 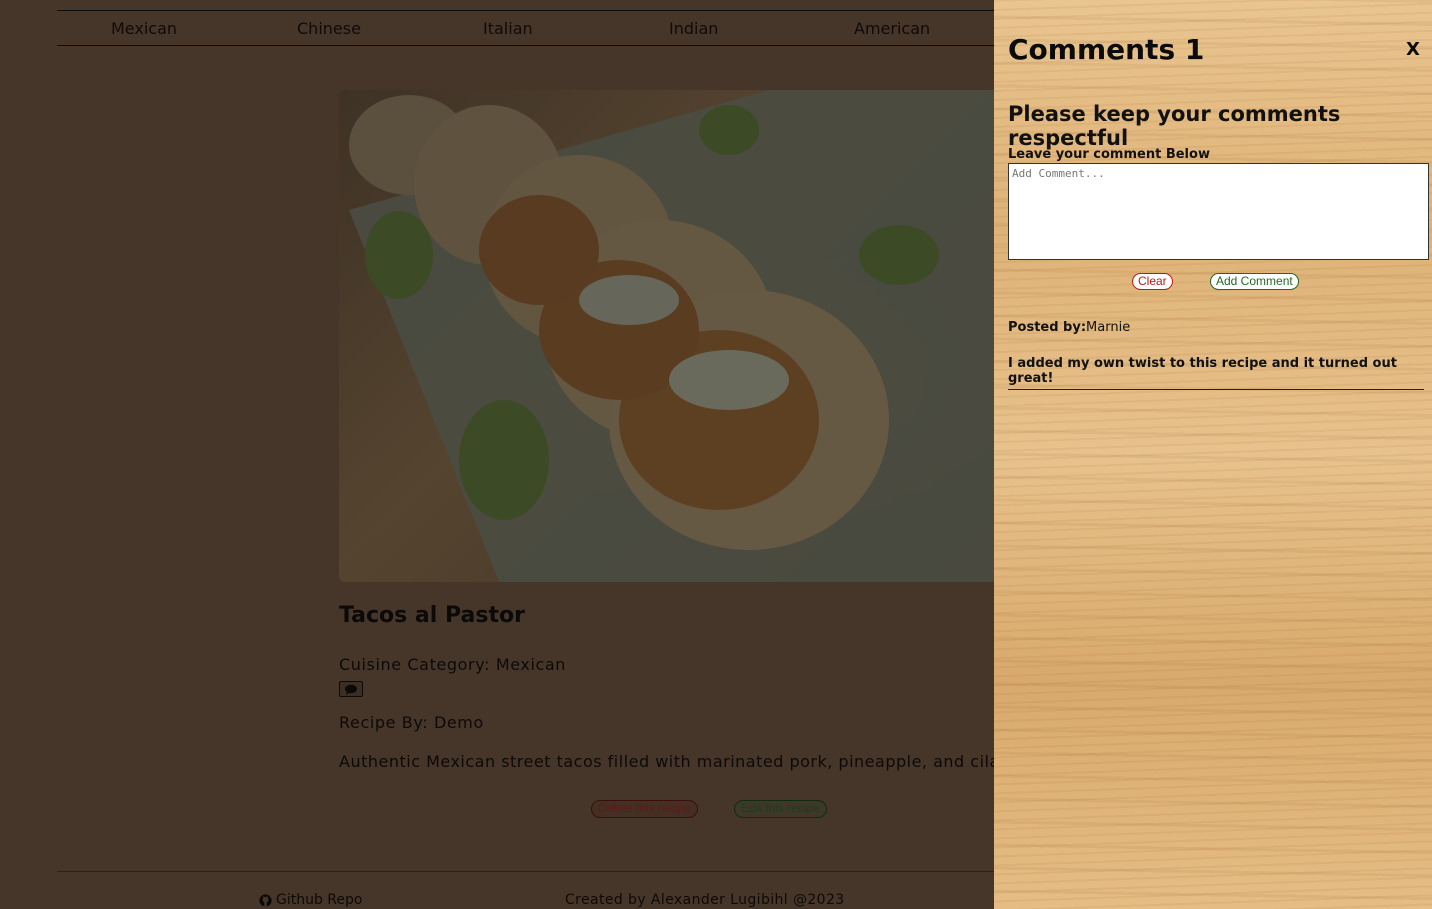 I want to click on comments-title: Comments 1, so click(x=1106, y=49).